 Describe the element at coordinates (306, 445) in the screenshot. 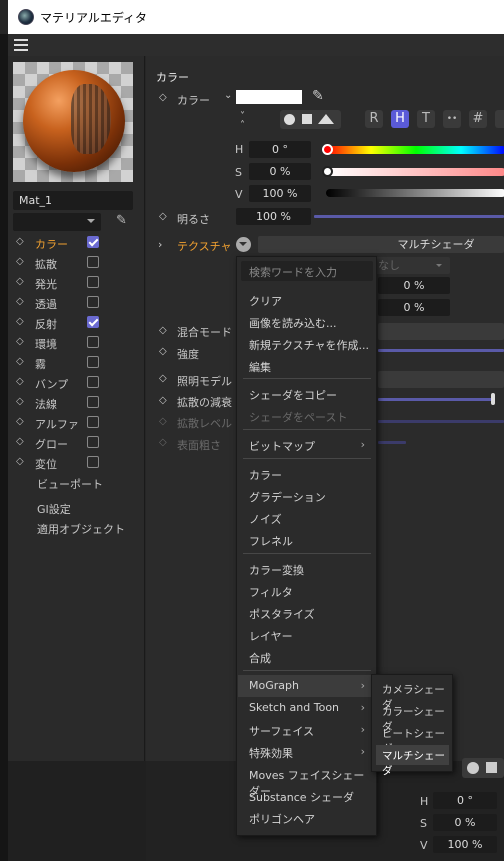

I see `menu-item-bitmap: ビットマップ ›` at that location.